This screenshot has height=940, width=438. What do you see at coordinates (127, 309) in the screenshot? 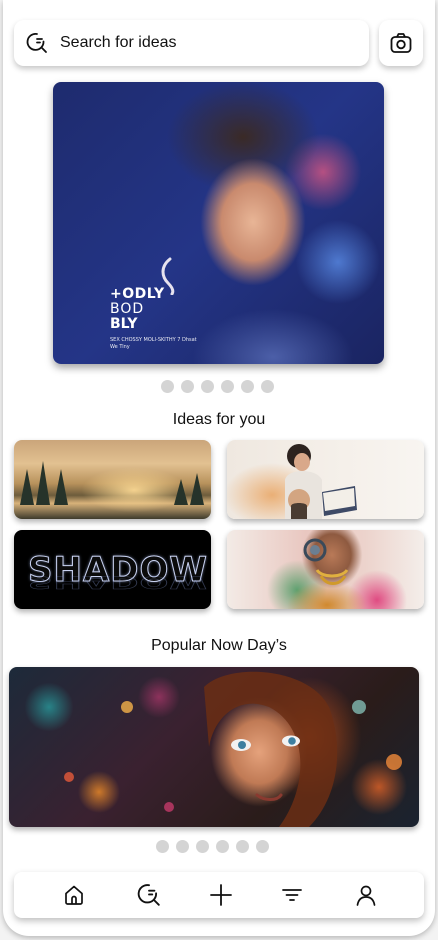
I see `hero-text-line2: BOD` at bounding box center [127, 309].